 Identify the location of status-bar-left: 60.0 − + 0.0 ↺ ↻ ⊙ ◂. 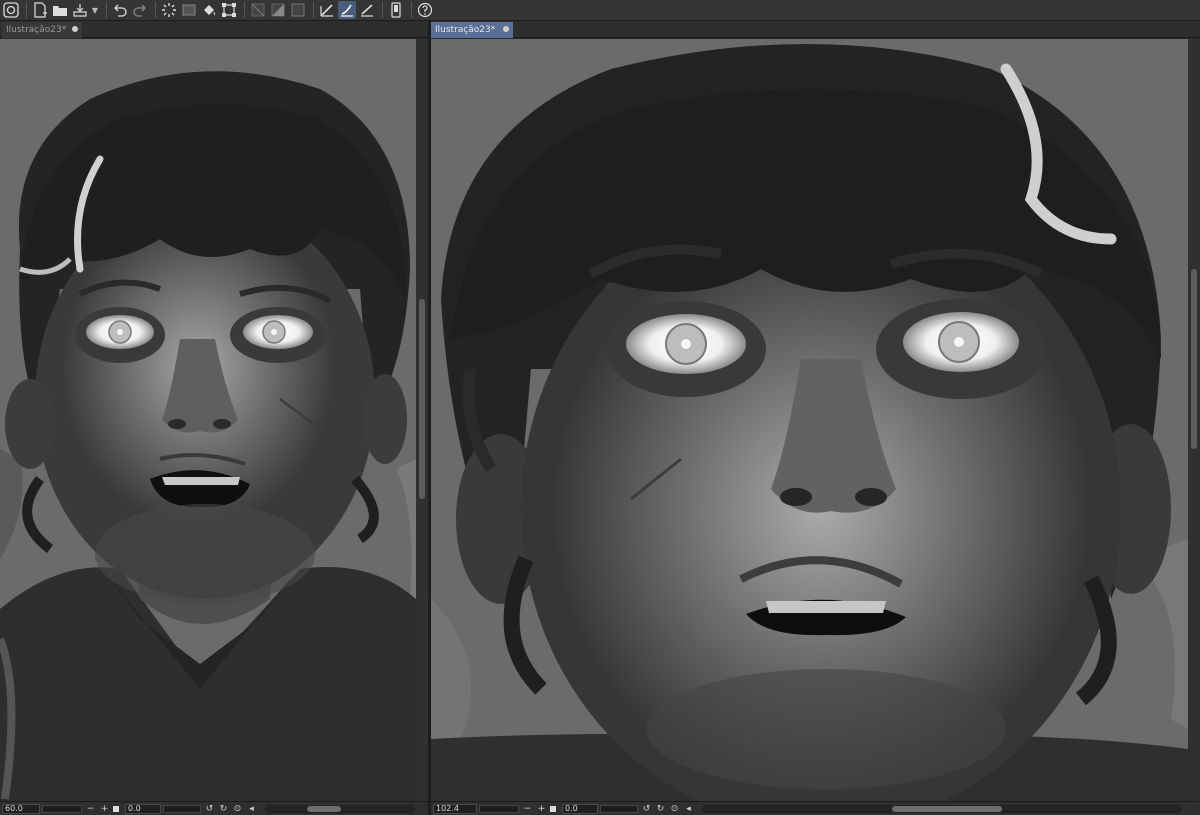
(214, 808).